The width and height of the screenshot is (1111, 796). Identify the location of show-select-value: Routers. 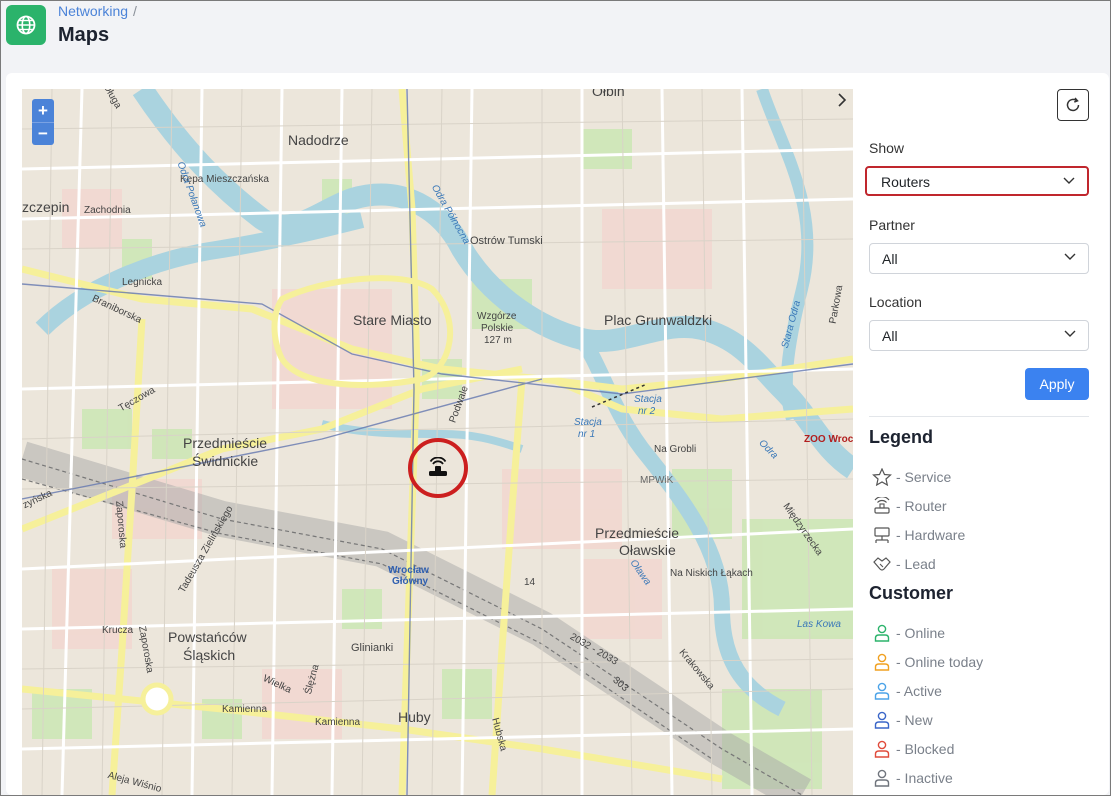
(906, 182).